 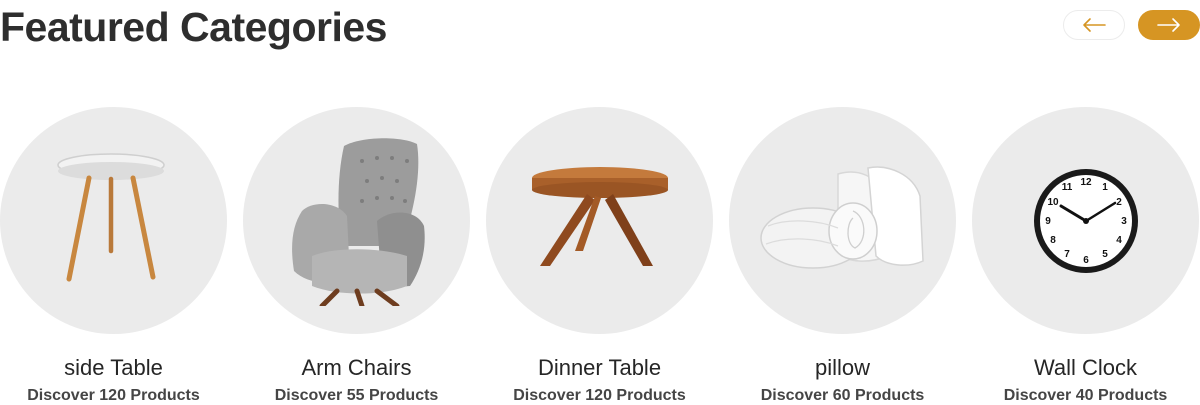 I want to click on svg-text: 12, so click(x=1086, y=182).